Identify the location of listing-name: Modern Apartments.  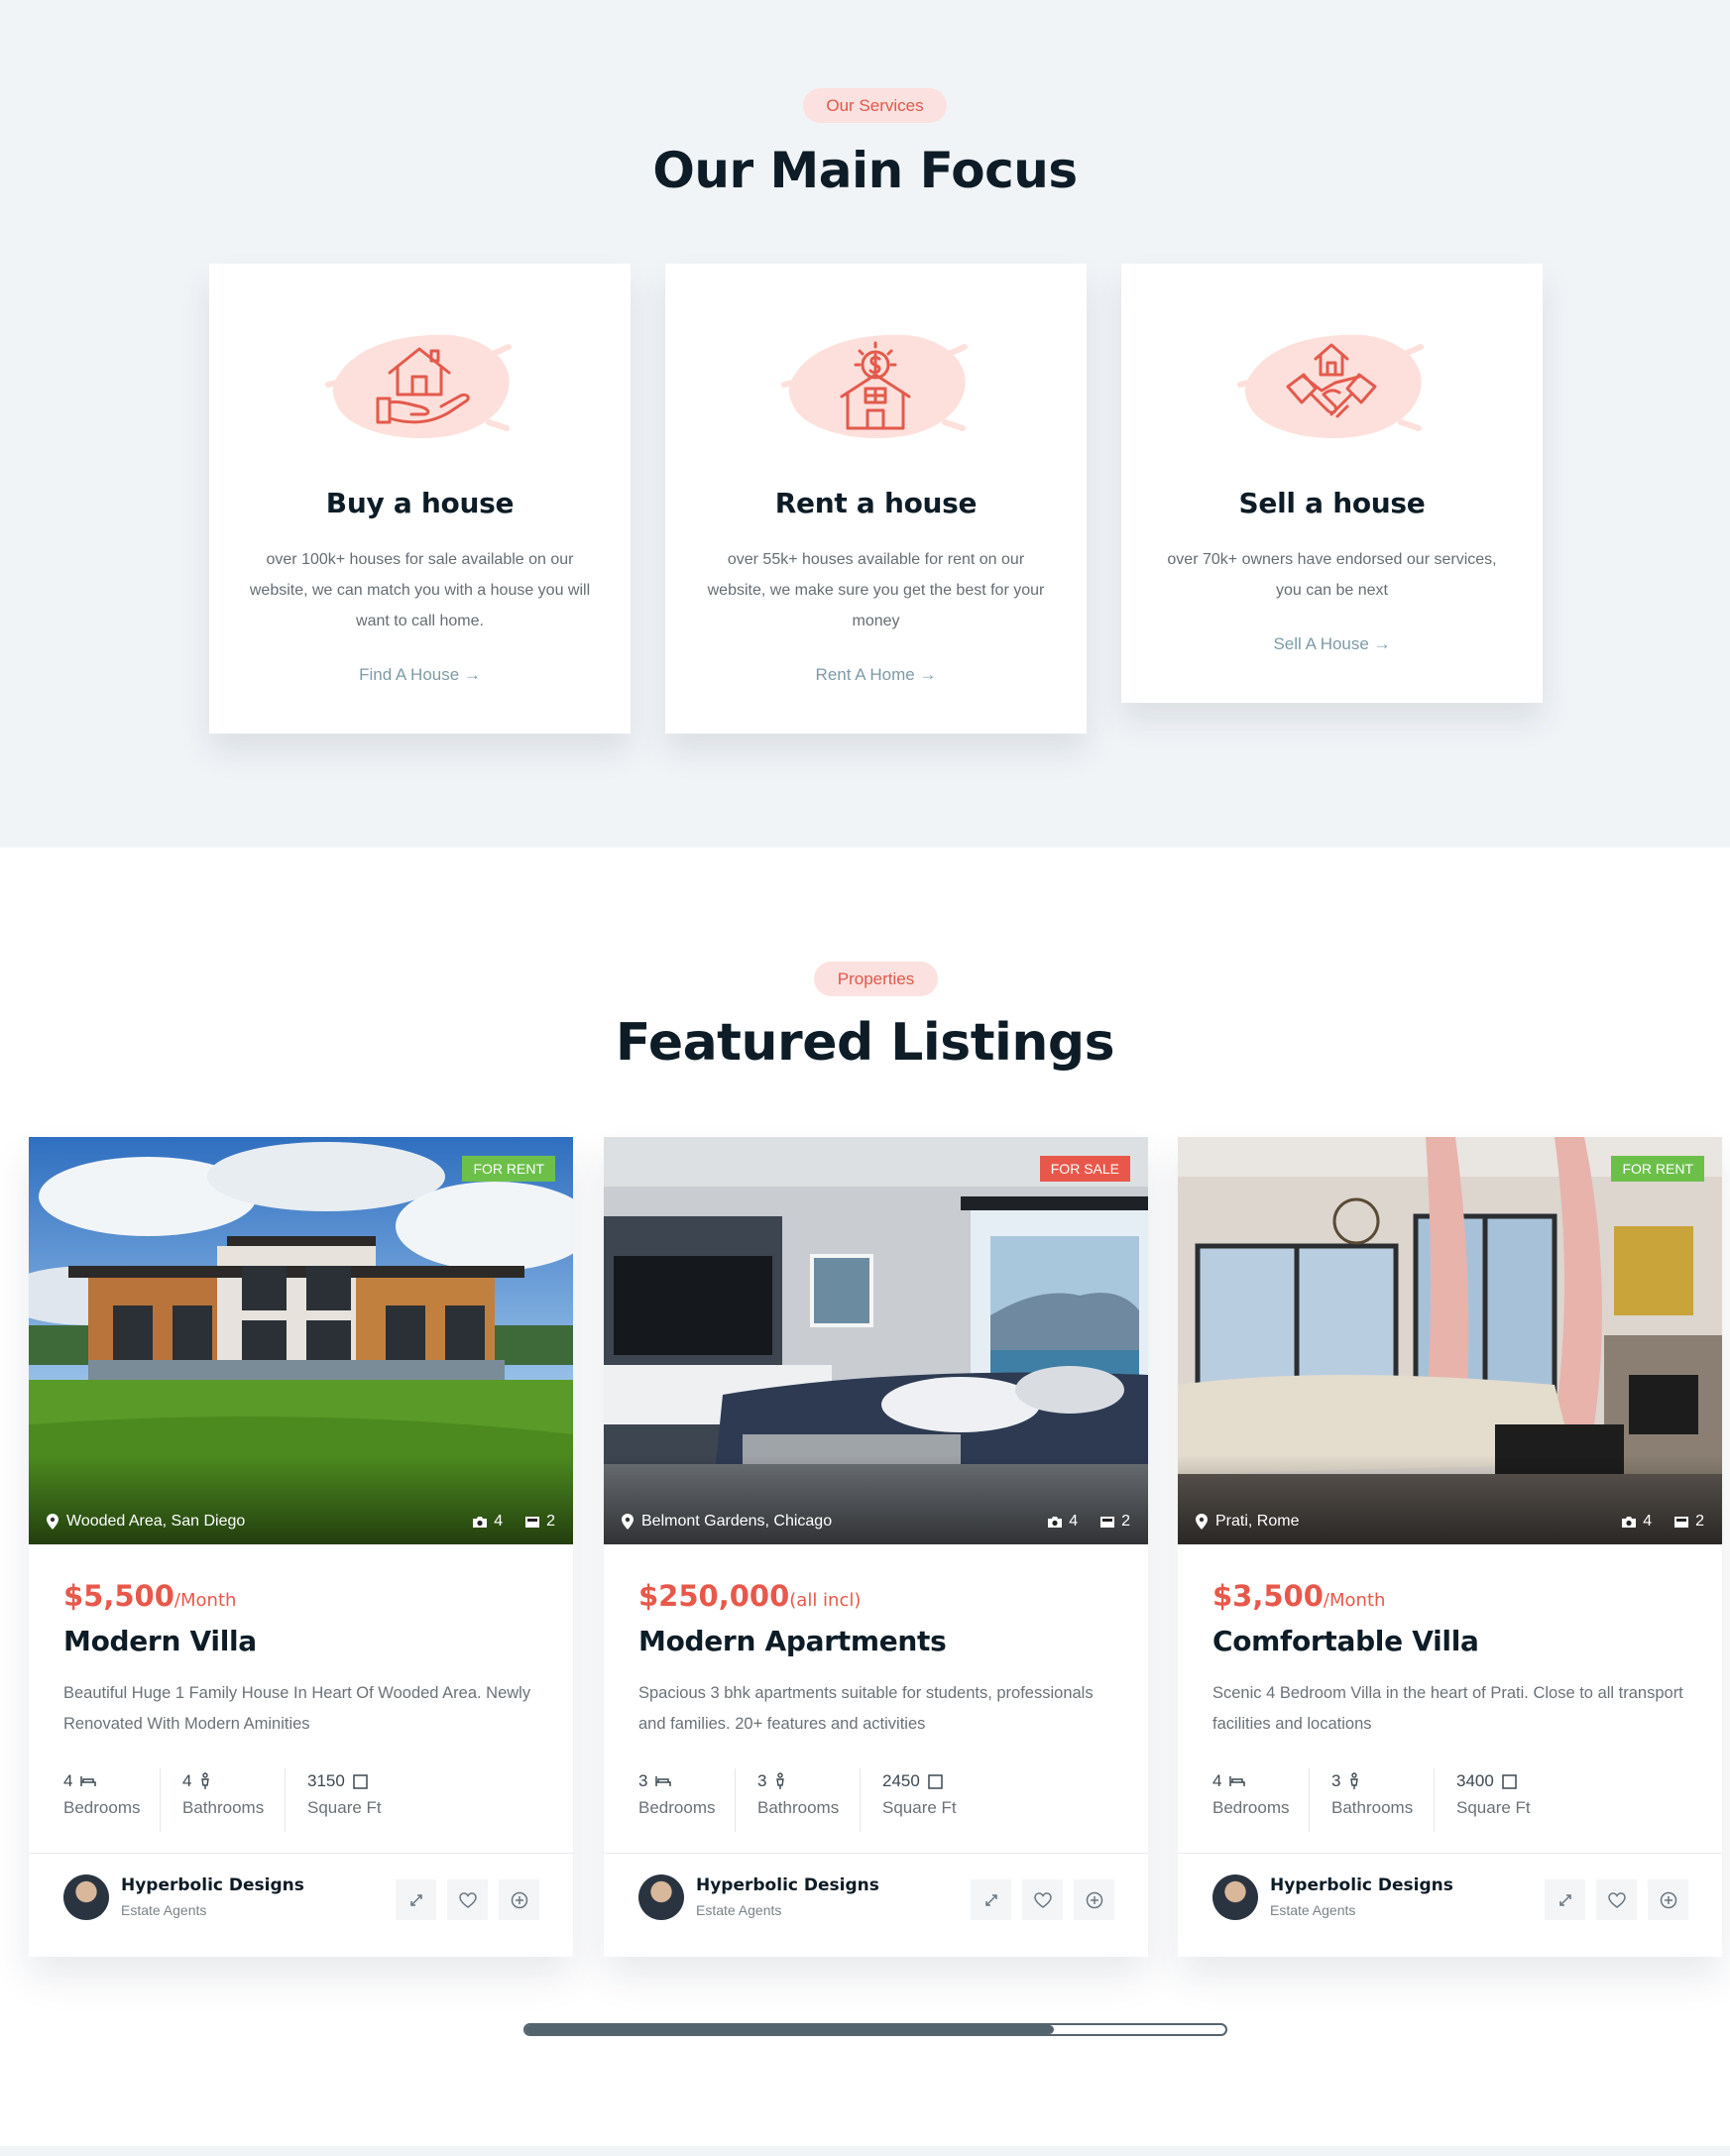
(792, 1641).